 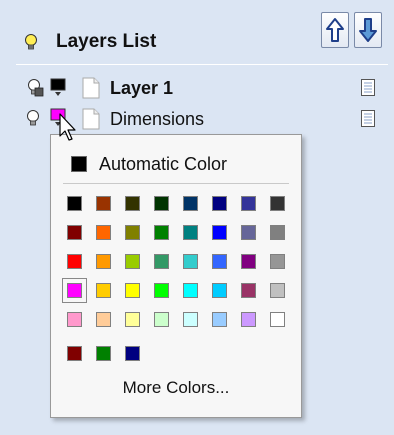 What do you see at coordinates (67, 127) in the screenshot?
I see `mouse-cursor-icon` at bounding box center [67, 127].